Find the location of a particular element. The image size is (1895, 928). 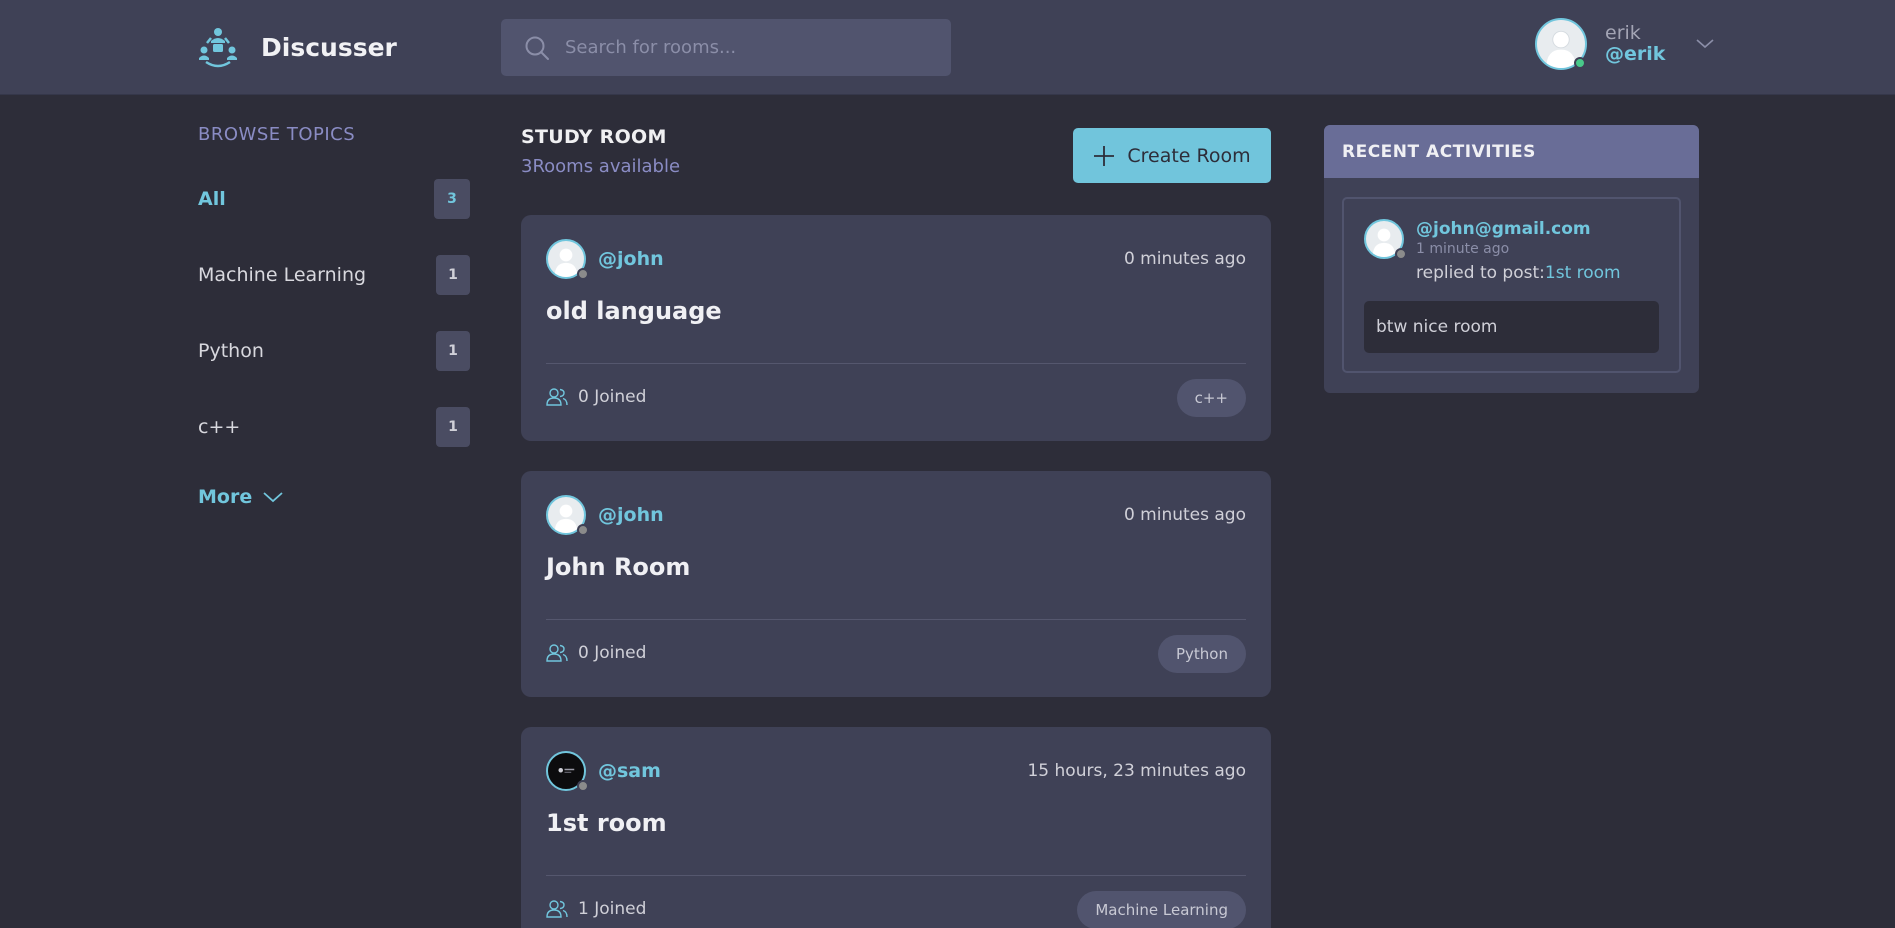

dark-avatar-icon is located at coordinates (566, 770).